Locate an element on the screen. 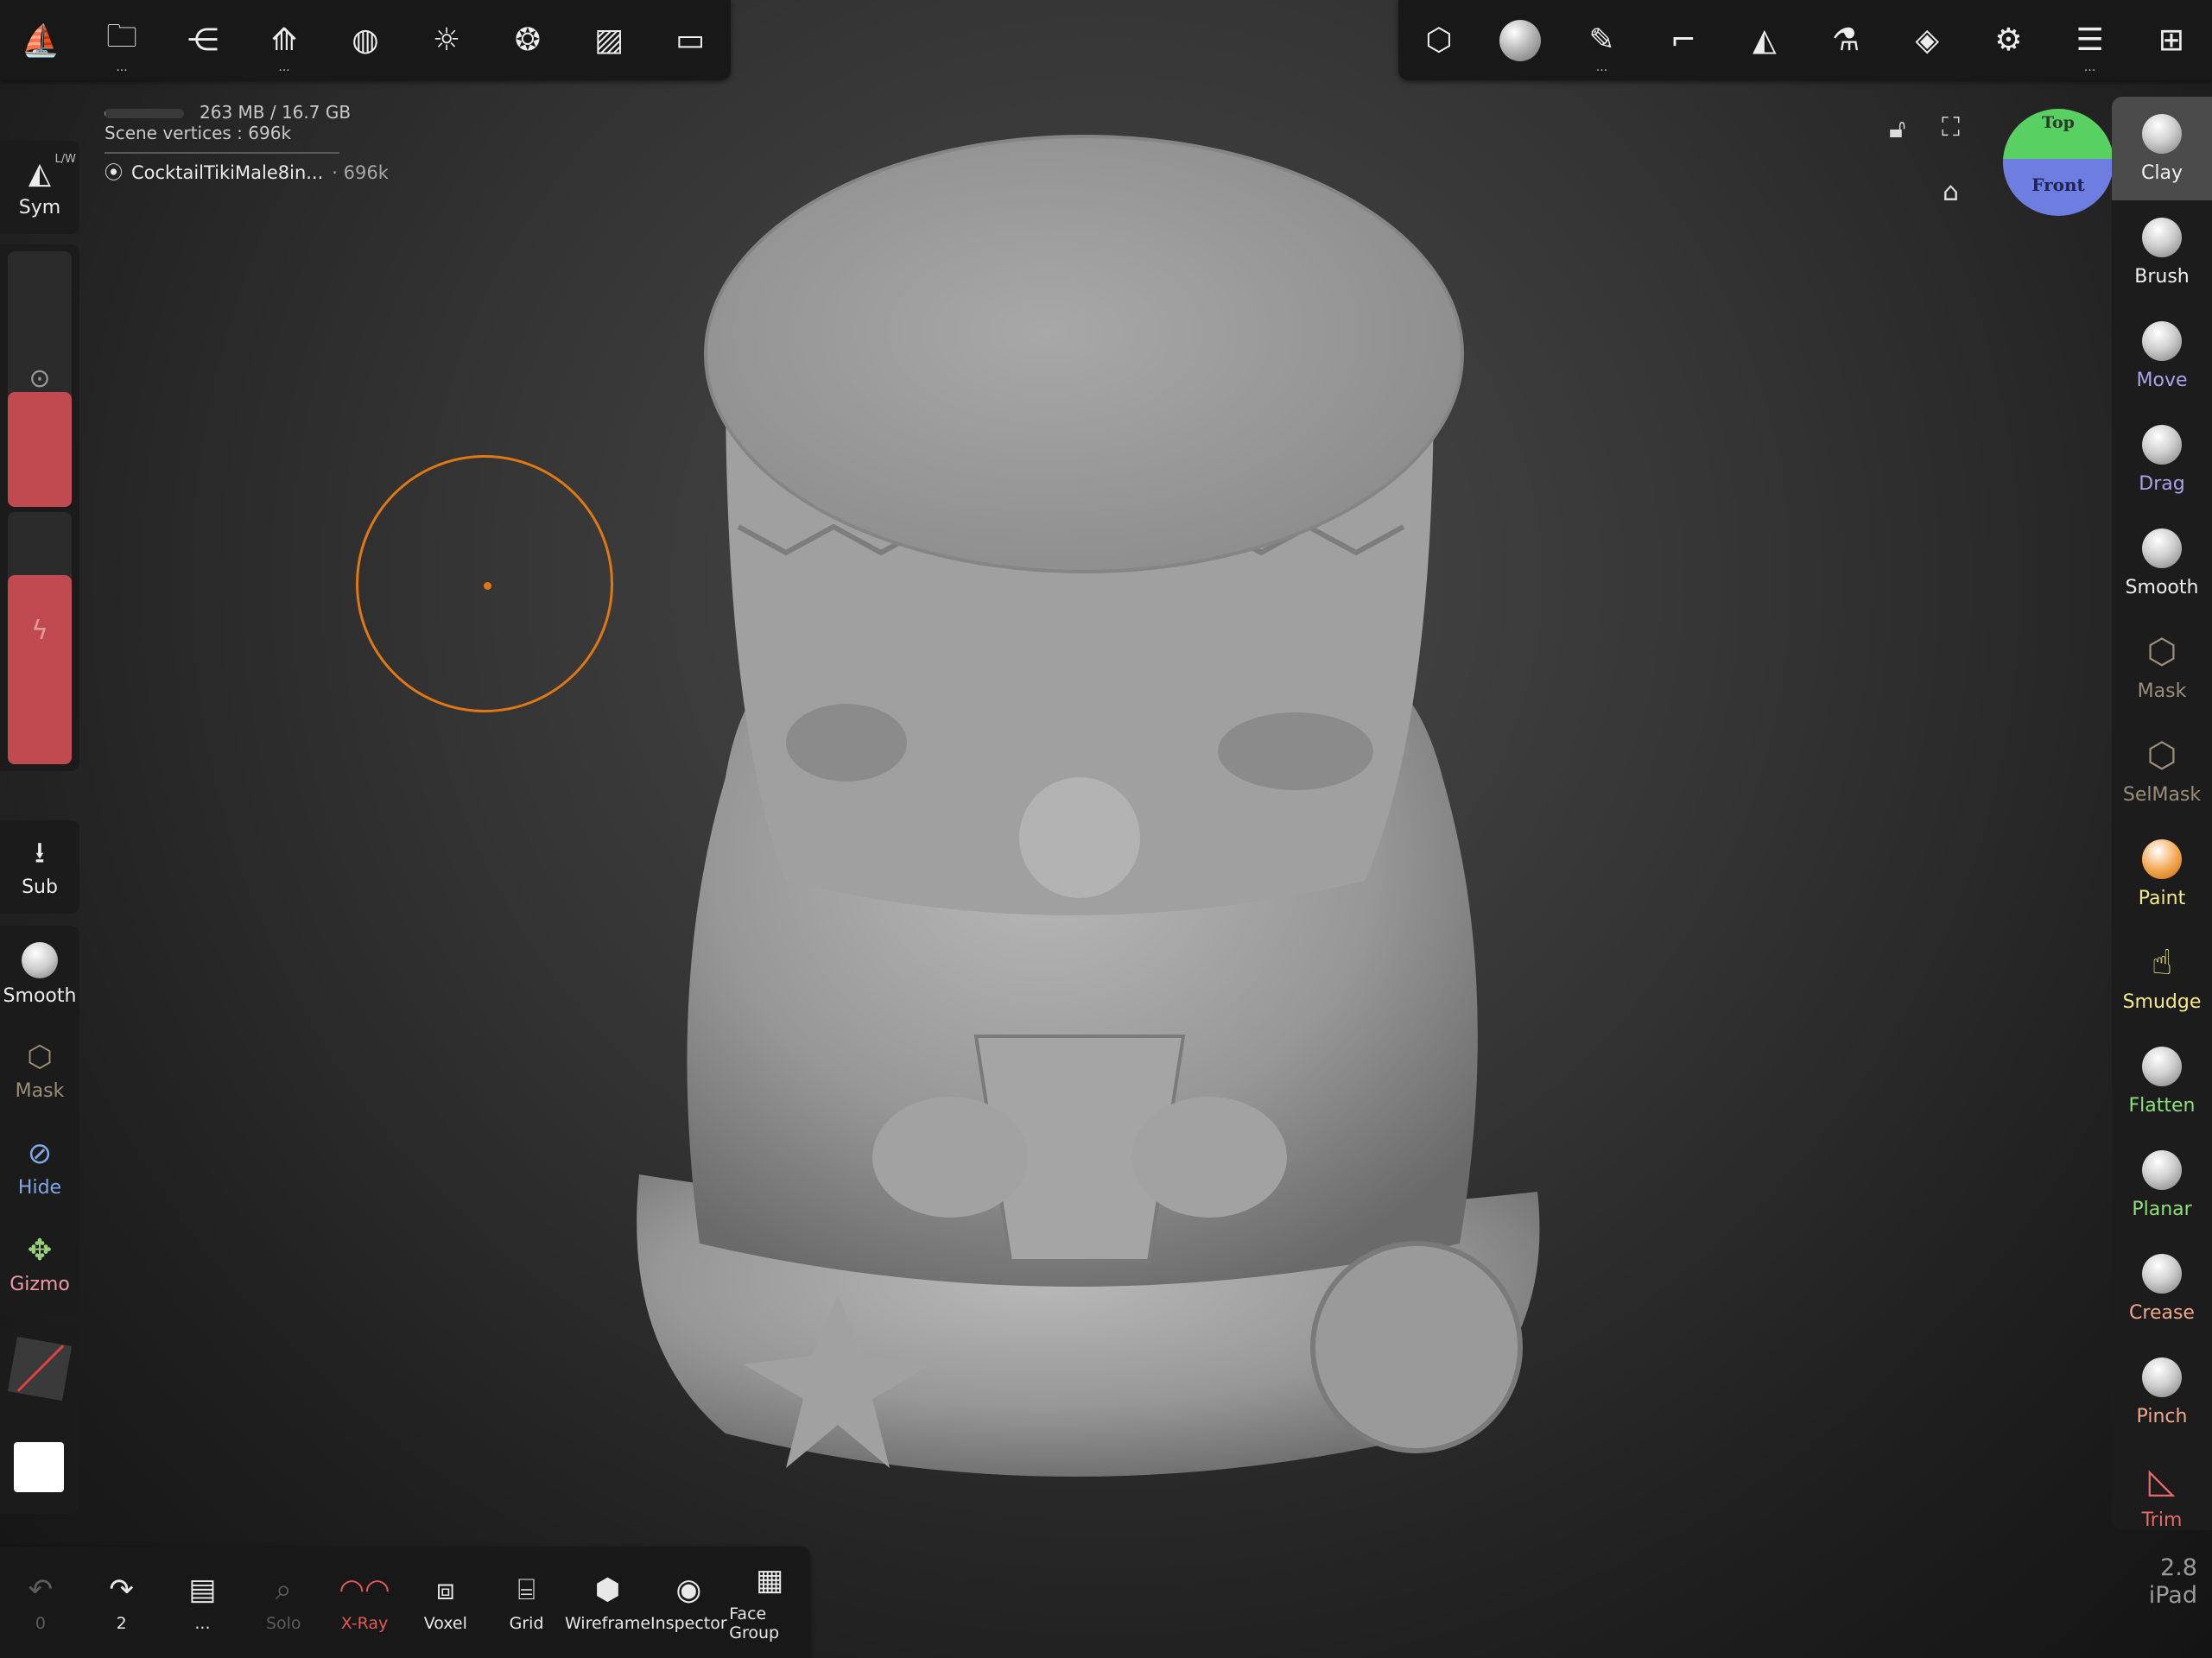  flatten-brush-icon is located at coordinates (2162, 1066).